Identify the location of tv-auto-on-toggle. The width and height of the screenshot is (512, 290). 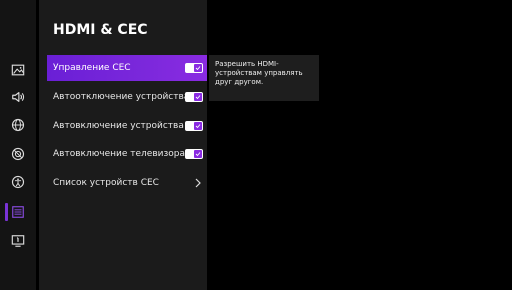
(194, 154).